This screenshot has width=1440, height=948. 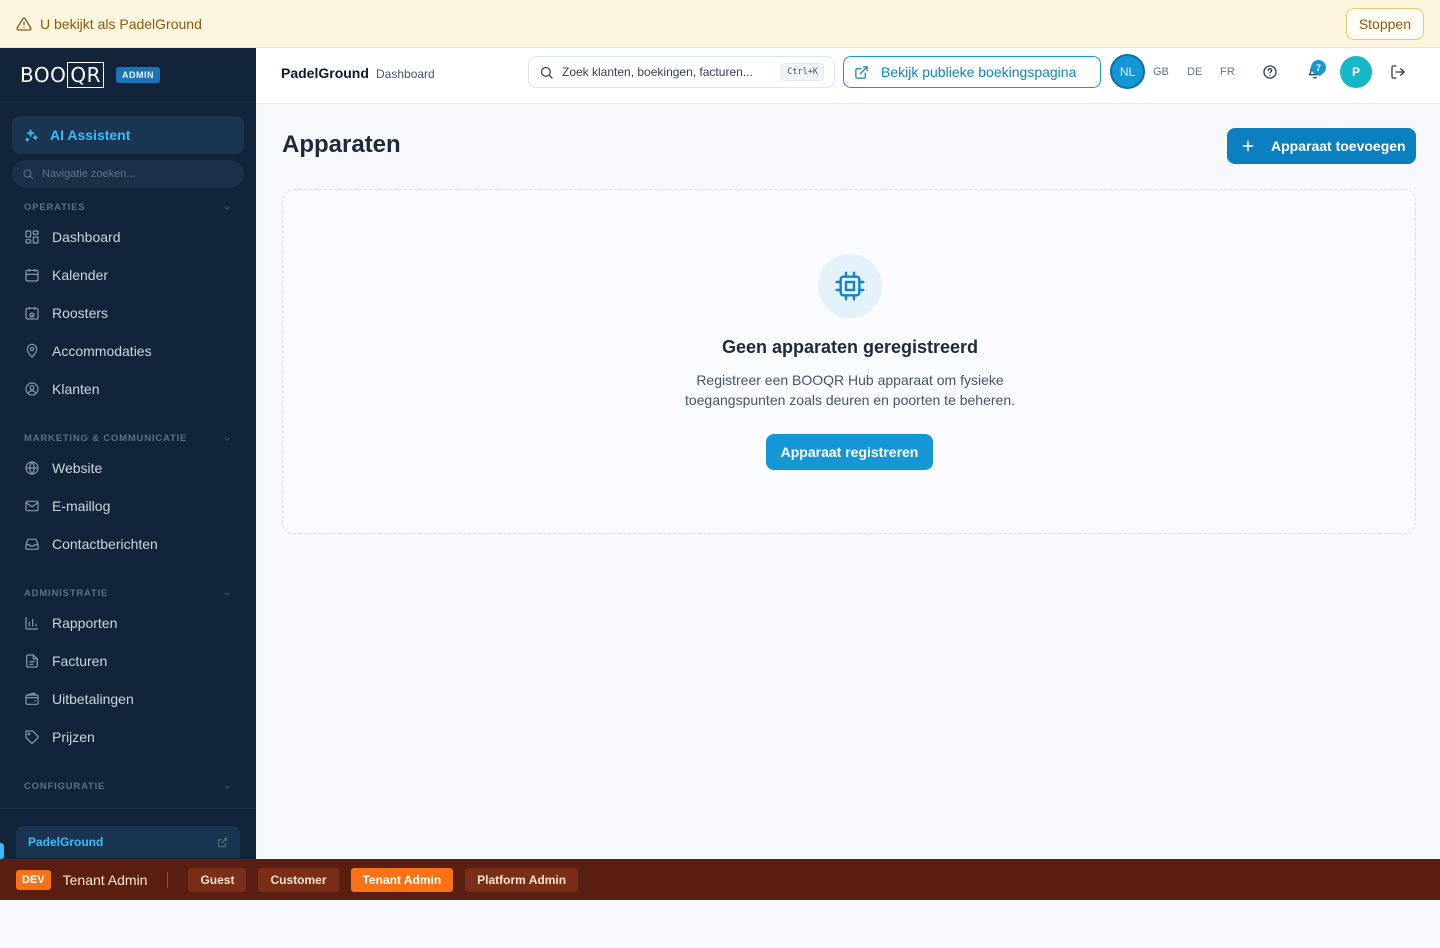 What do you see at coordinates (32, 506) in the screenshot?
I see `mail-icon` at bounding box center [32, 506].